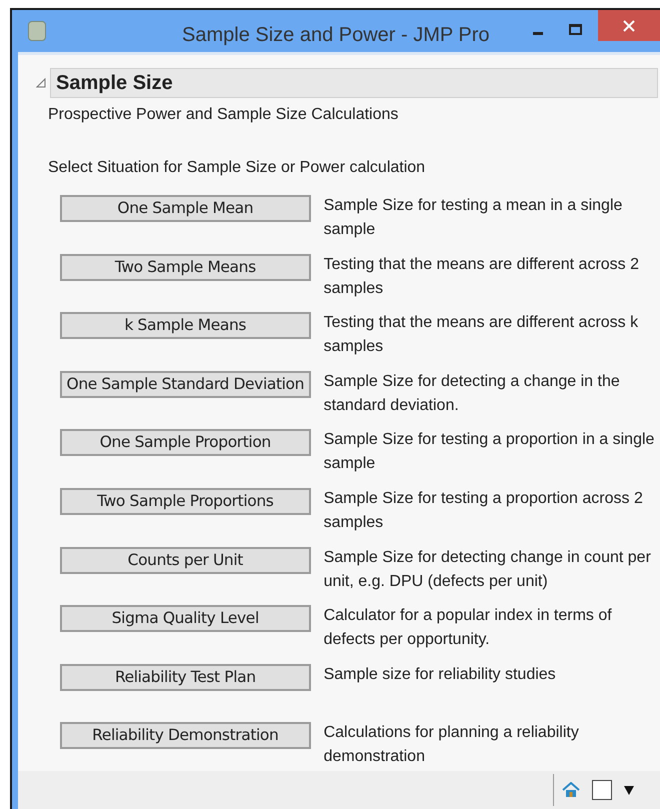 The height and width of the screenshot is (809, 660). What do you see at coordinates (185, 560) in the screenshot?
I see `situation-button: Counts per Unit` at bounding box center [185, 560].